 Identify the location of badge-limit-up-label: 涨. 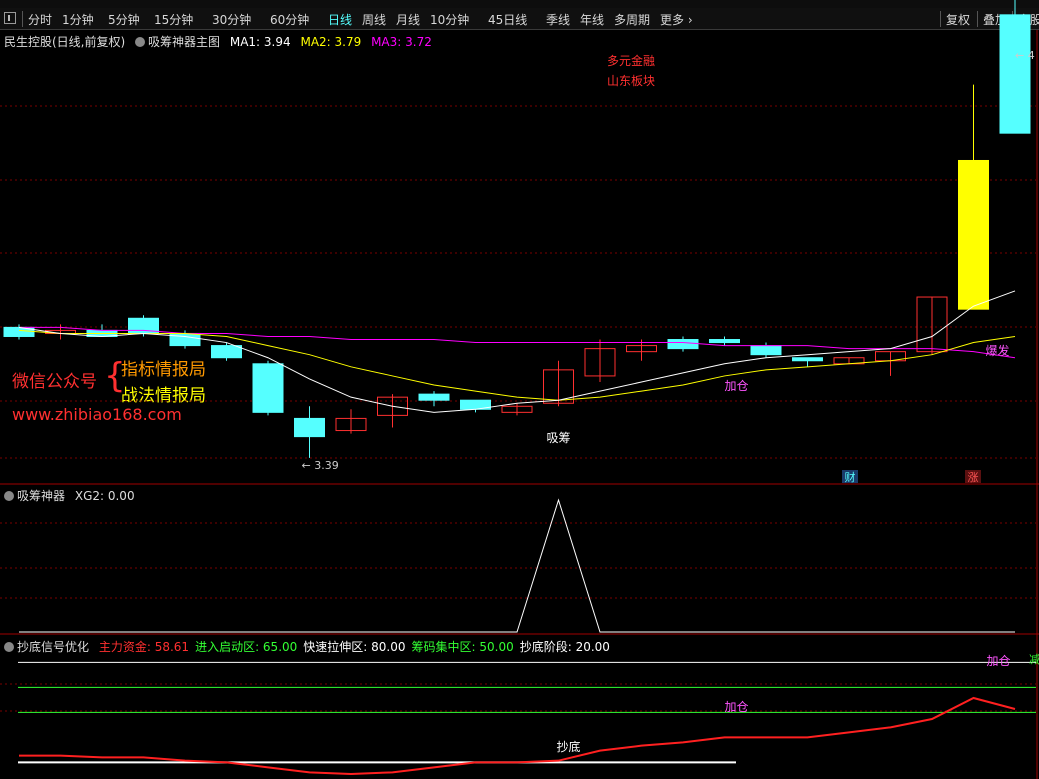
(973, 477).